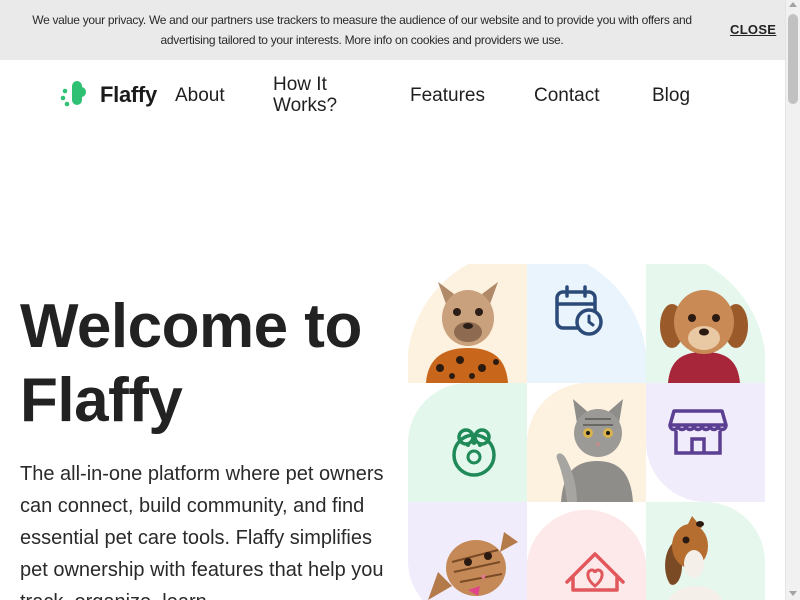  I want to click on nav-features: Features, so click(447, 95).